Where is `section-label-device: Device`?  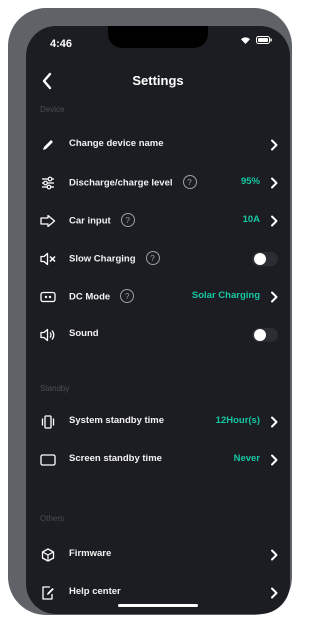
section-label-device: Device is located at coordinates (52, 109).